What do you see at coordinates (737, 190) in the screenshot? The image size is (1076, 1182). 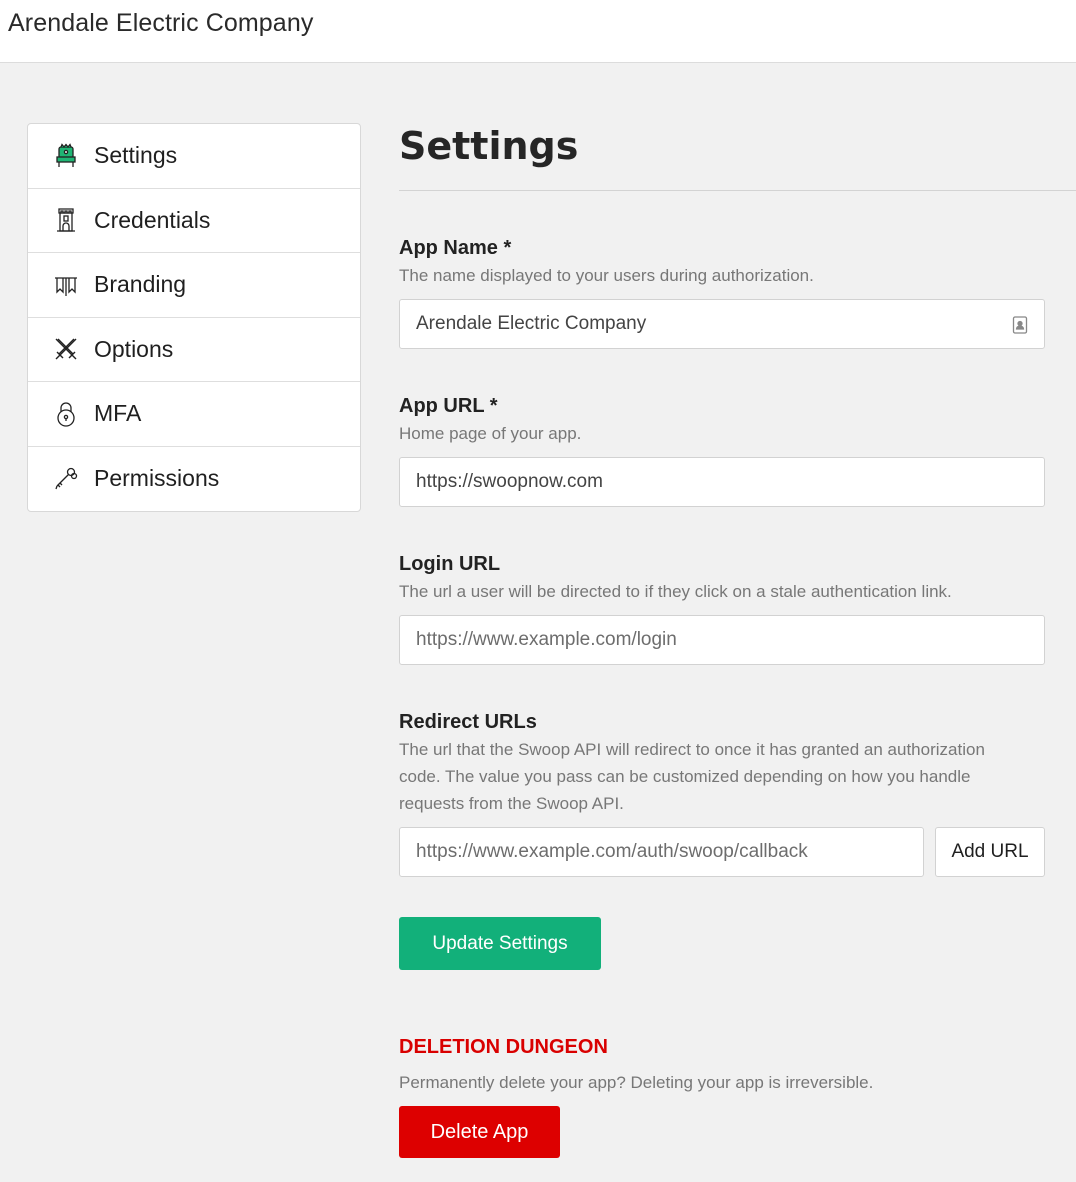 I see `divider` at bounding box center [737, 190].